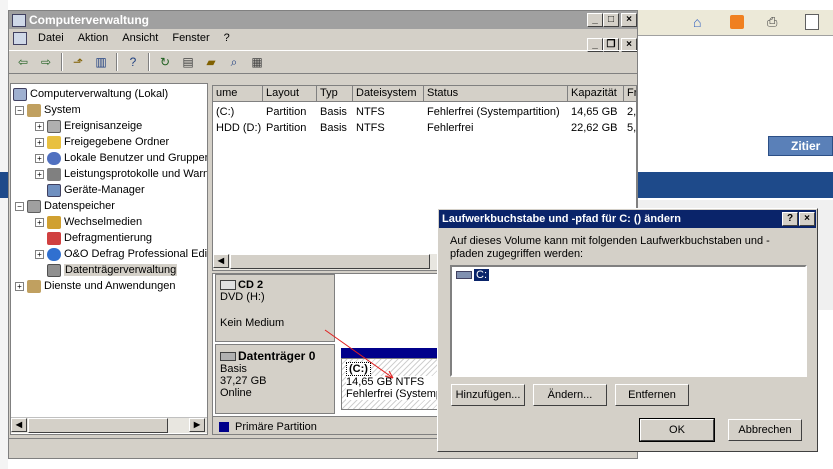  Describe the element at coordinates (807, 219) in the screenshot. I see `dialog-close-button: ×` at that location.